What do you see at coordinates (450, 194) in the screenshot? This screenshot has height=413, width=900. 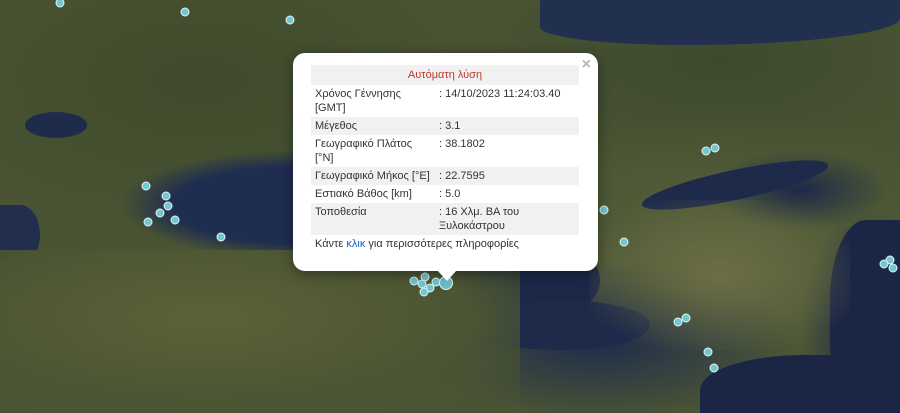 I see `row-value-depth: : 5.0` at bounding box center [450, 194].